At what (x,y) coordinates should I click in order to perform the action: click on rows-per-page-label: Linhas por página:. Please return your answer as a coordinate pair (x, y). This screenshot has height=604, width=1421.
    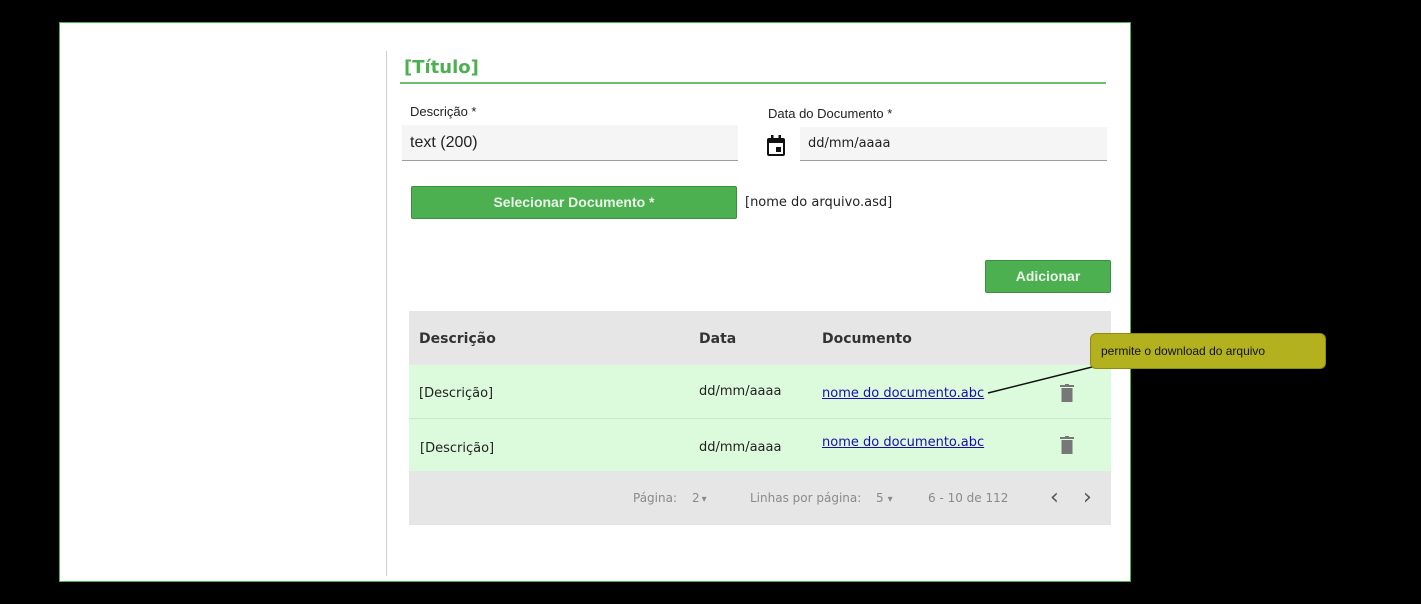
    Looking at the image, I should click on (806, 498).